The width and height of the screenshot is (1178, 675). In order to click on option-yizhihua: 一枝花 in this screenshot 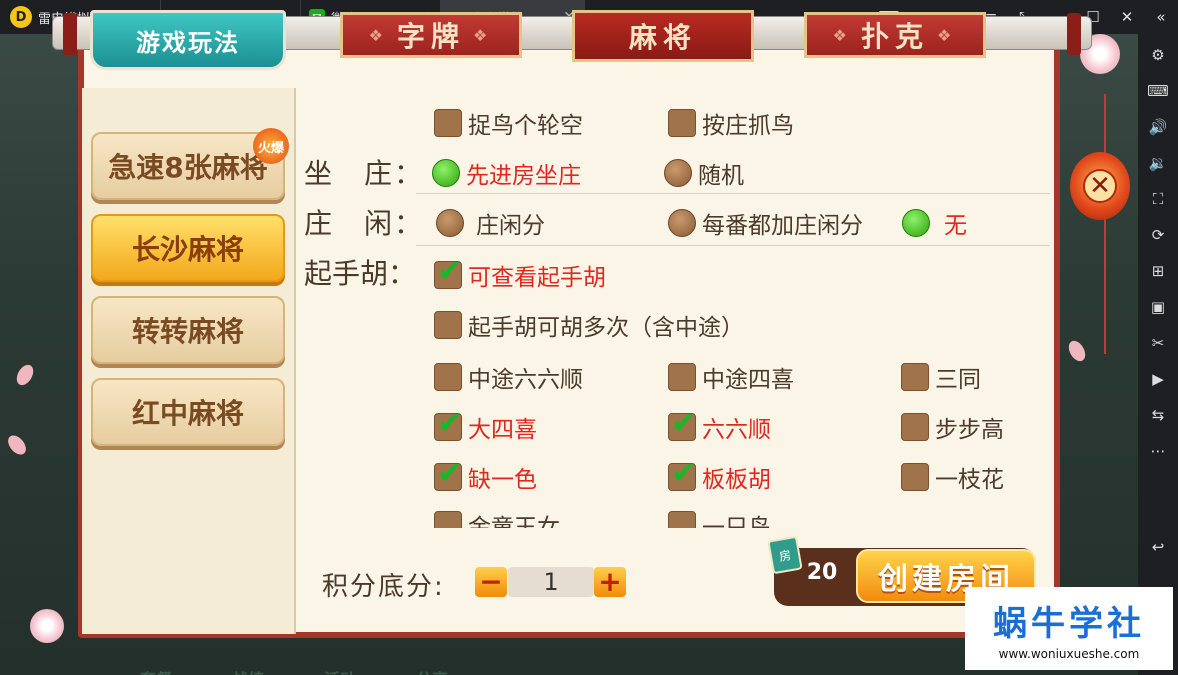, I will do `click(952, 477)`.